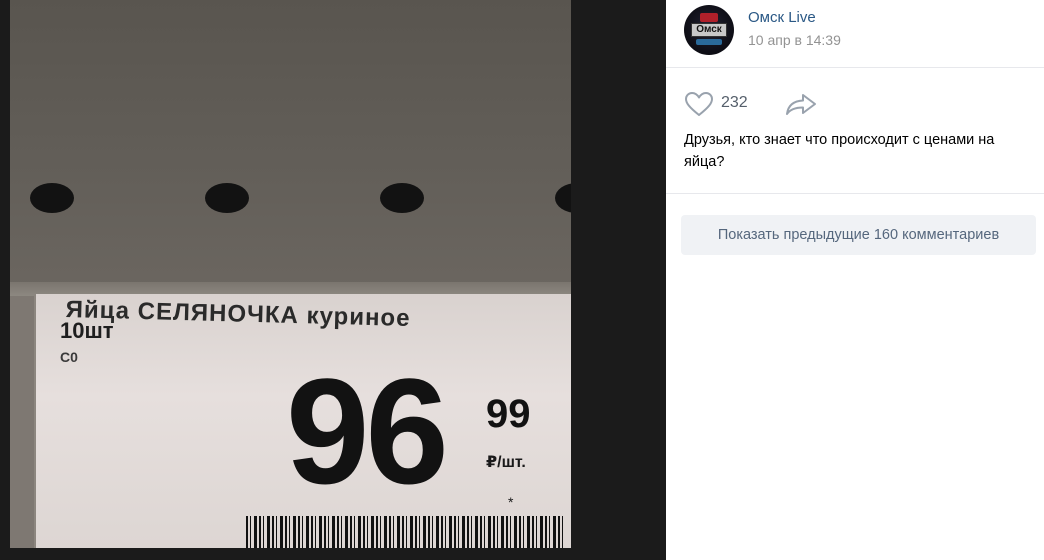  I want to click on post-date: 10 апр в 14:39, so click(794, 40).